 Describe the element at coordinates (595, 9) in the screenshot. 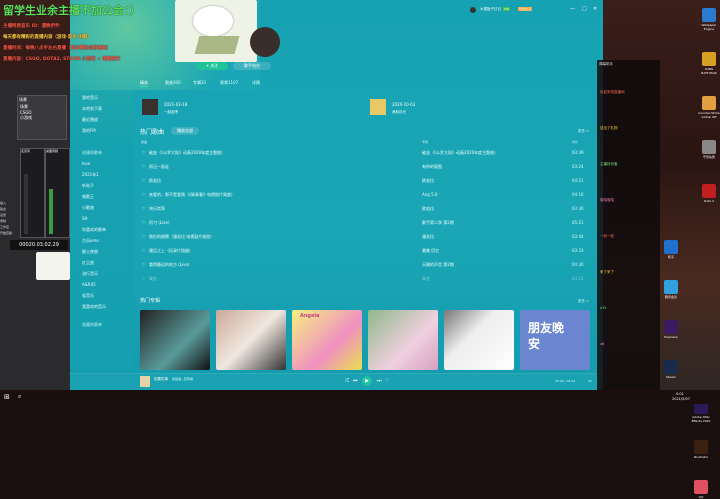

I see `close-button: ✕` at that location.